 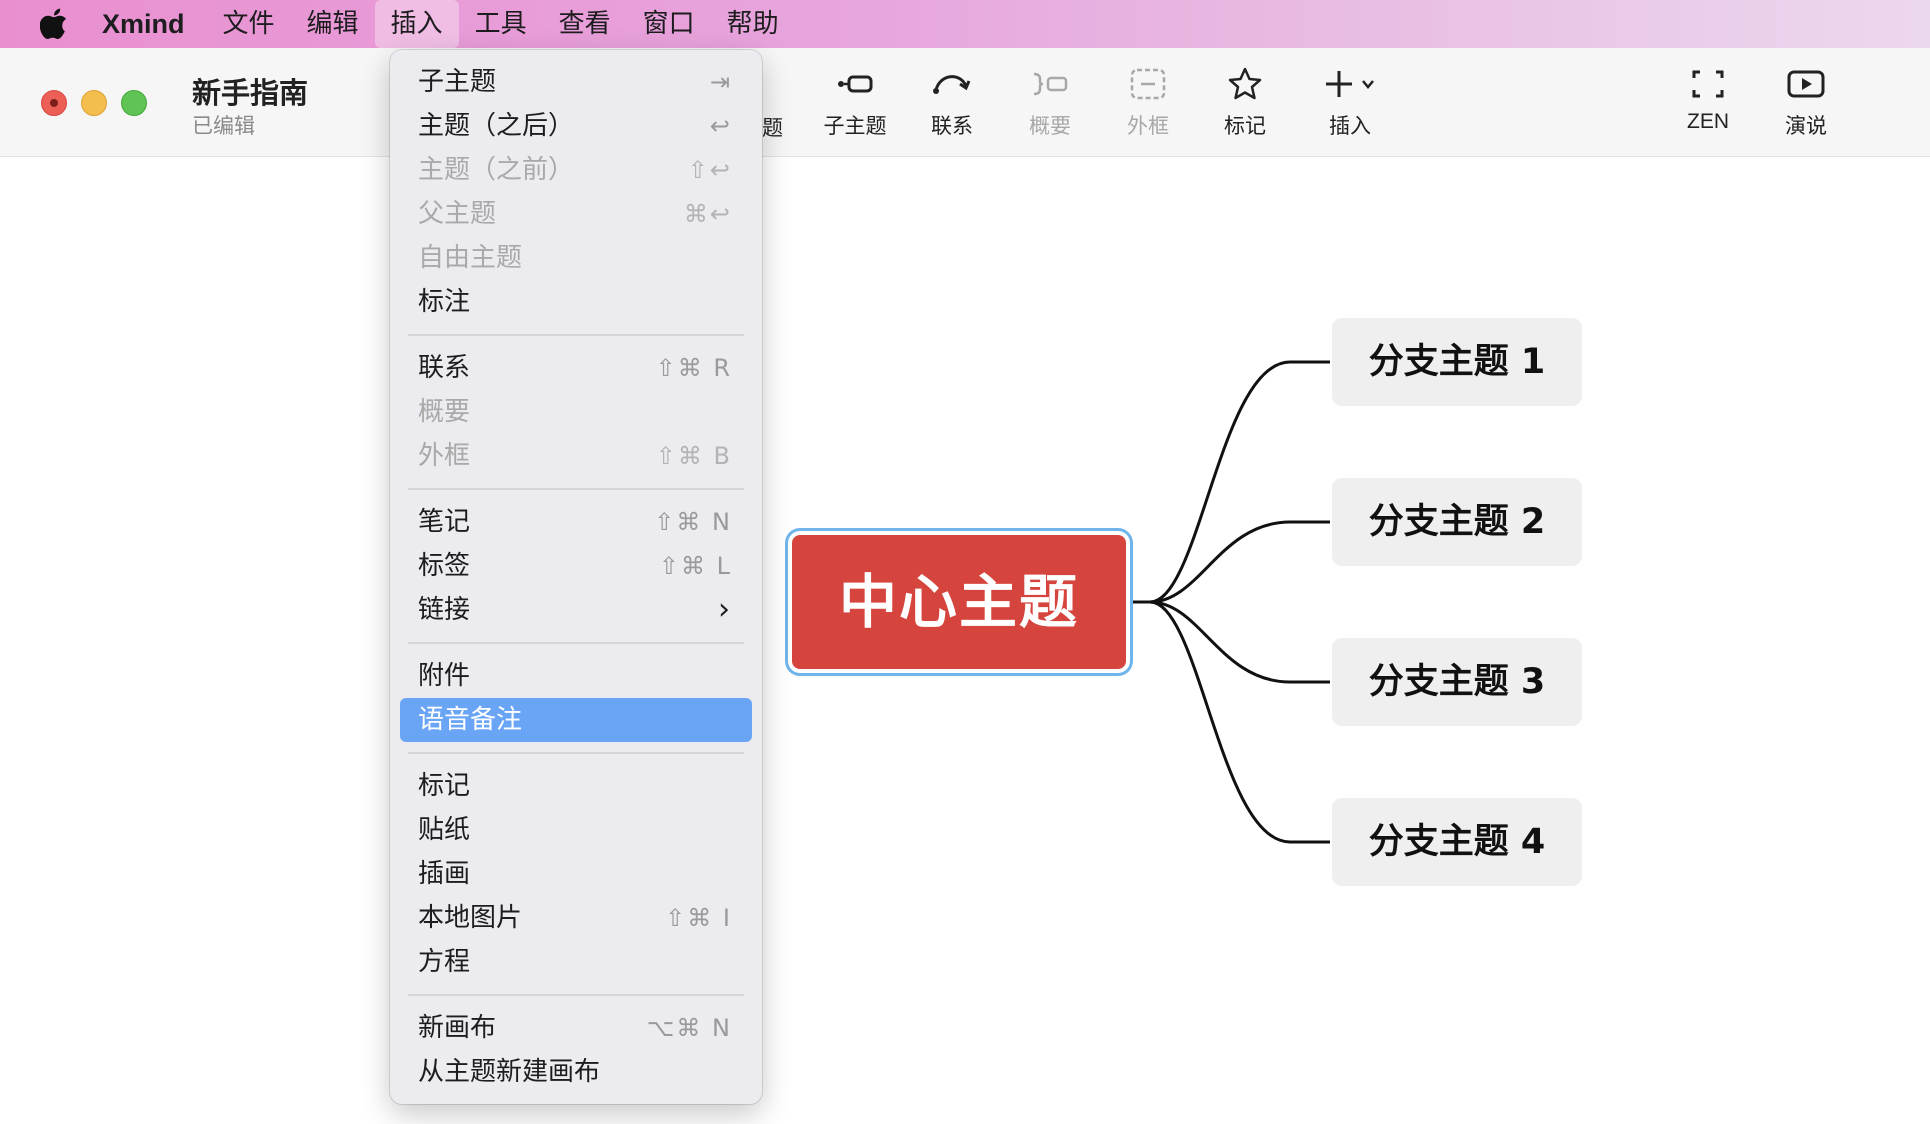 I want to click on menu-item-label: 从主题新建画布, so click(x=509, y=1072).